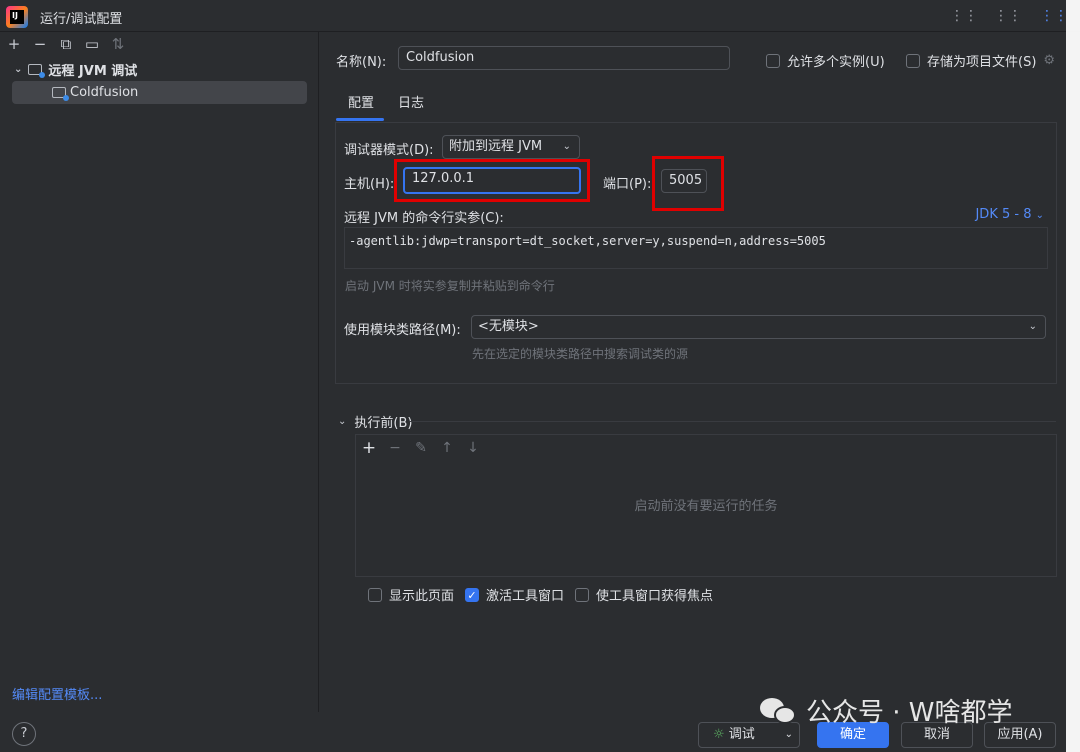  What do you see at coordinates (159, 92) in the screenshot?
I see `tree-item-coldfusion: Coldfusion` at bounding box center [159, 92].